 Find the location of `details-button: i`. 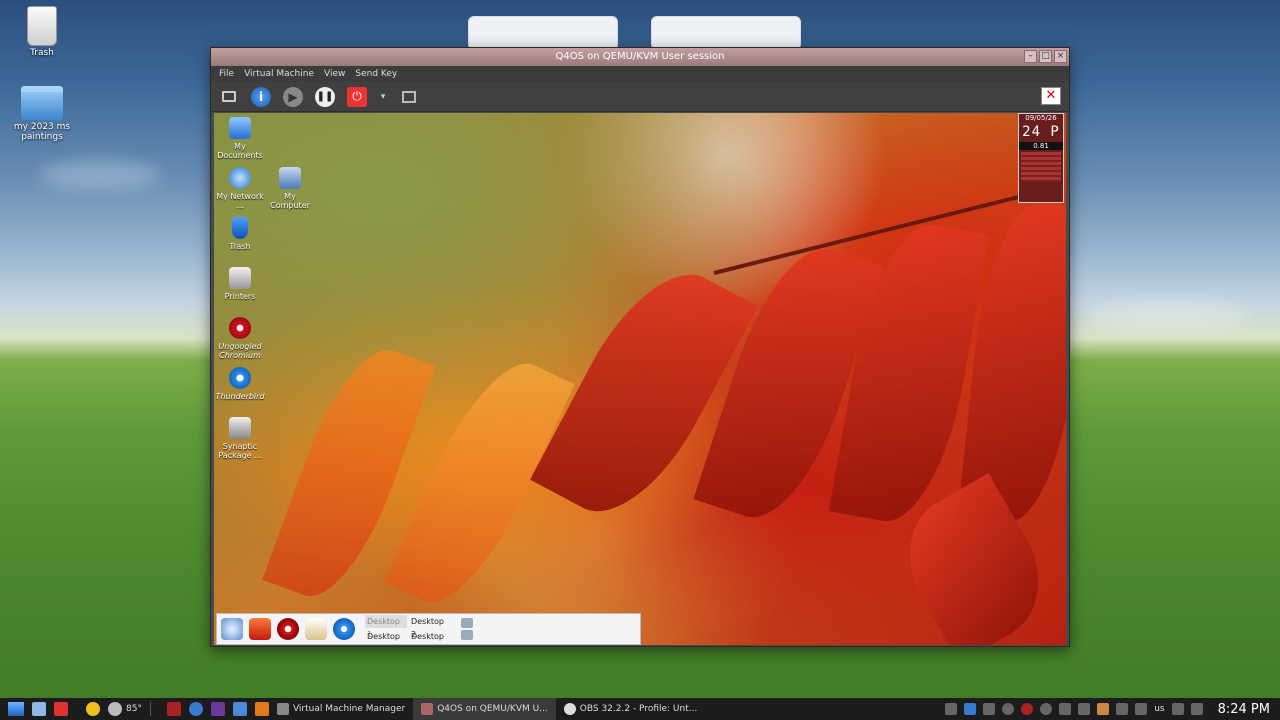

details-button: i is located at coordinates (261, 96).